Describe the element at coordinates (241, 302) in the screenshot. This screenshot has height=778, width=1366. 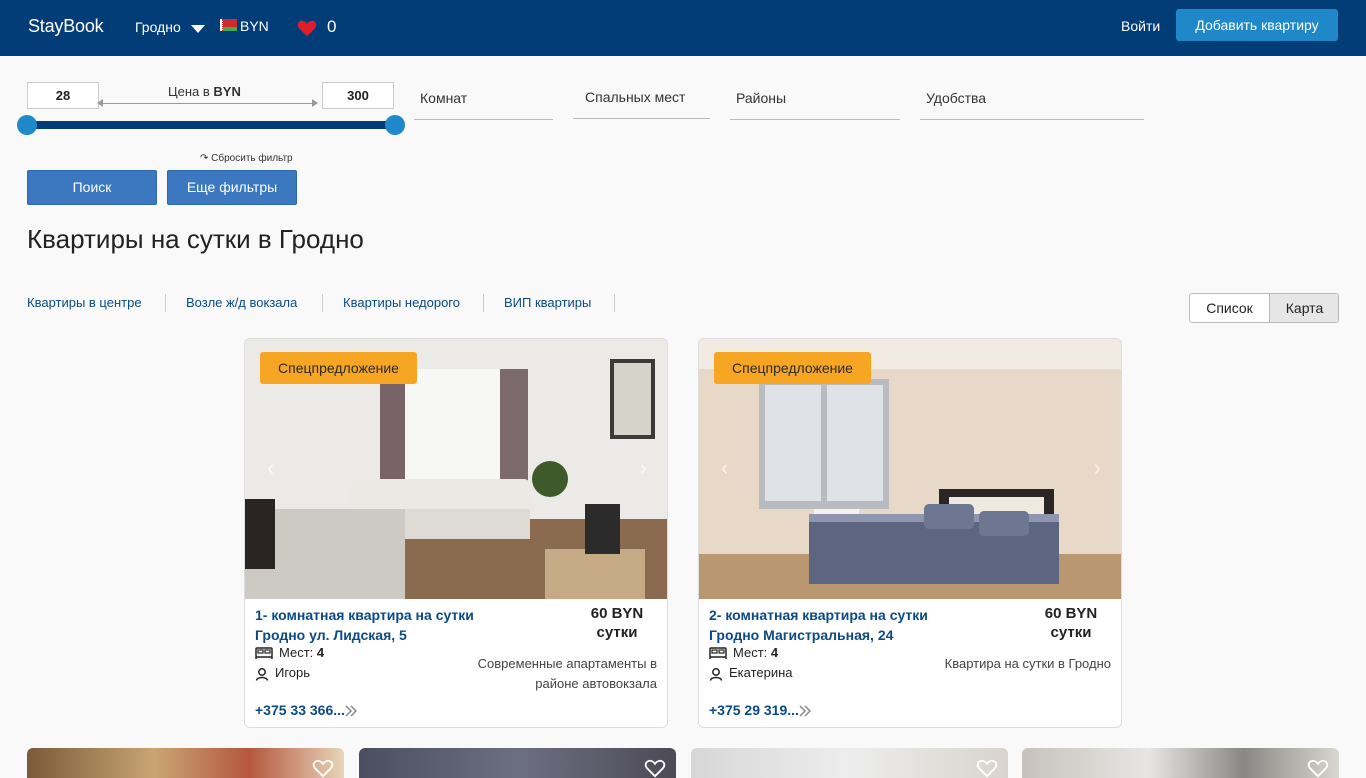
I see `quick-link-station: Возле ж/д вокзала` at that location.